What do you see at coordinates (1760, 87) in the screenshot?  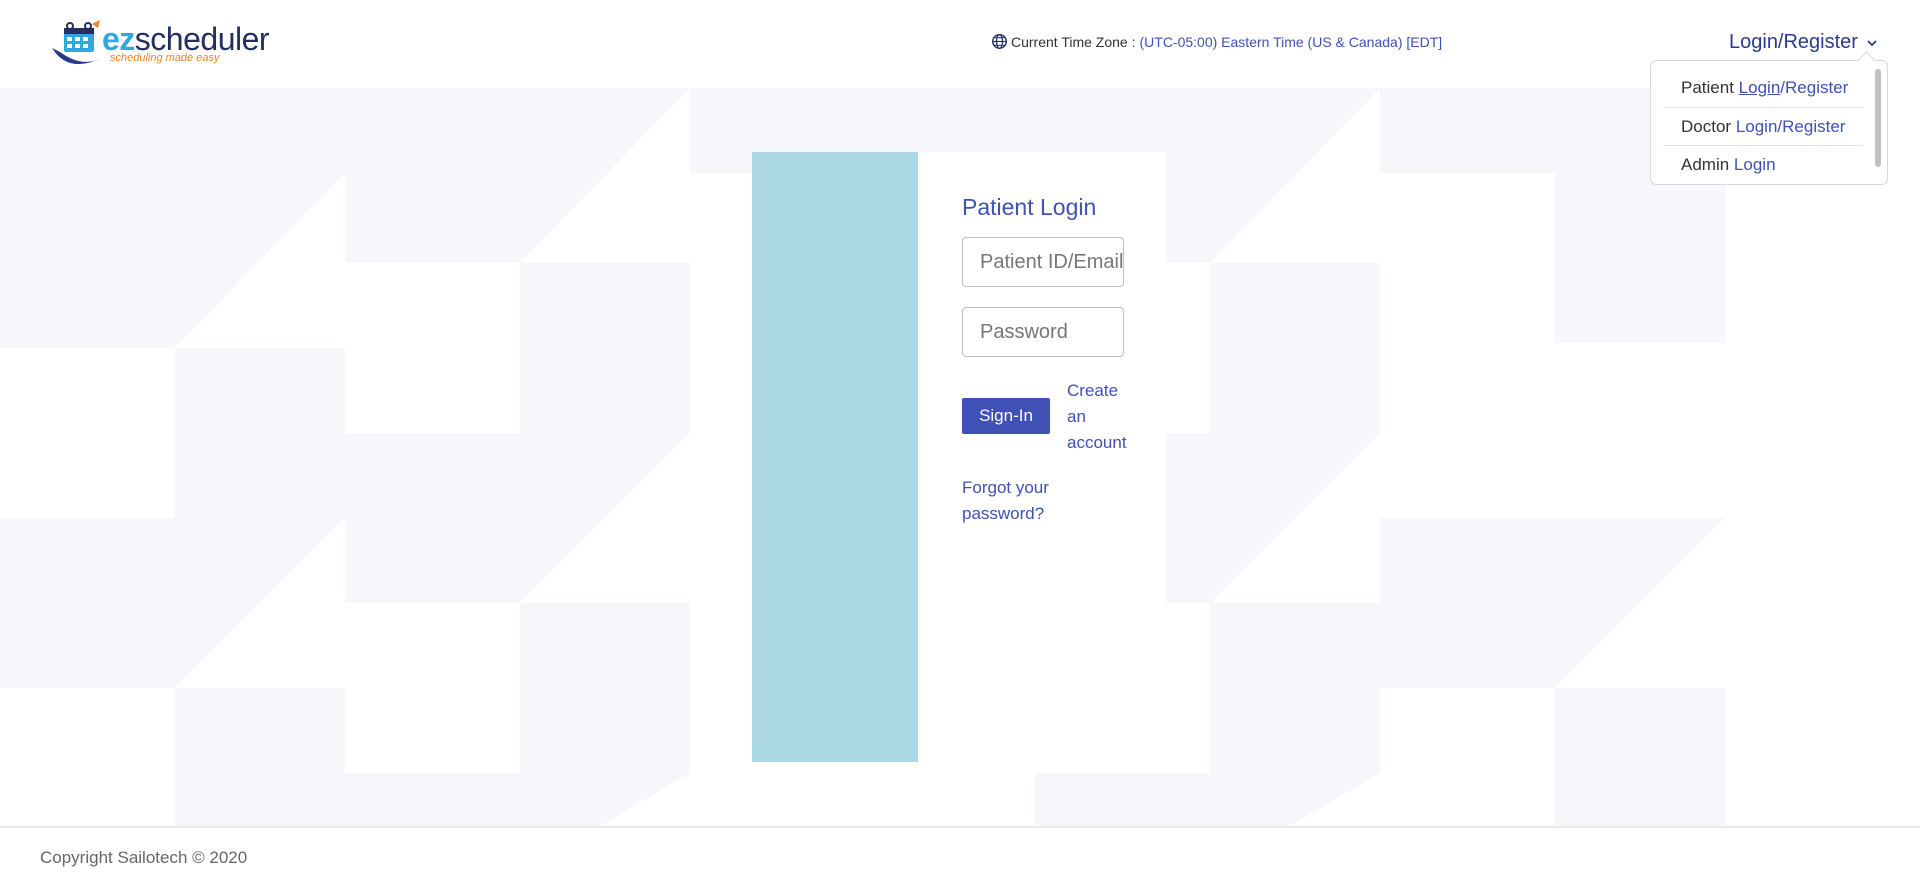 I see `patient-login-link: Login` at bounding box center [1760, 87].